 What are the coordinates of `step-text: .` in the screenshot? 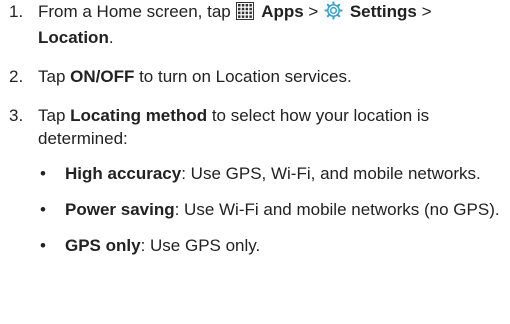 It's located at (111, 37).